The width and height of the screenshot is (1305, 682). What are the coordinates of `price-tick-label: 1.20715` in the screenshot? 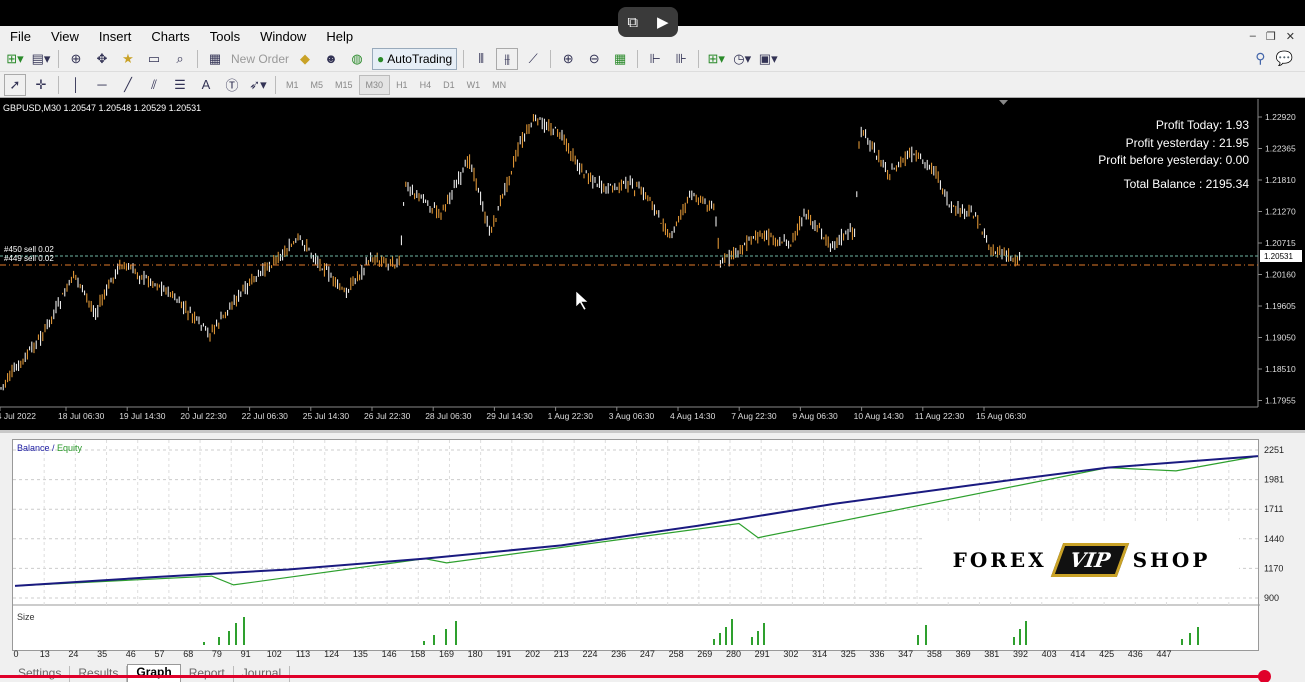 It's located at (1280, 243).